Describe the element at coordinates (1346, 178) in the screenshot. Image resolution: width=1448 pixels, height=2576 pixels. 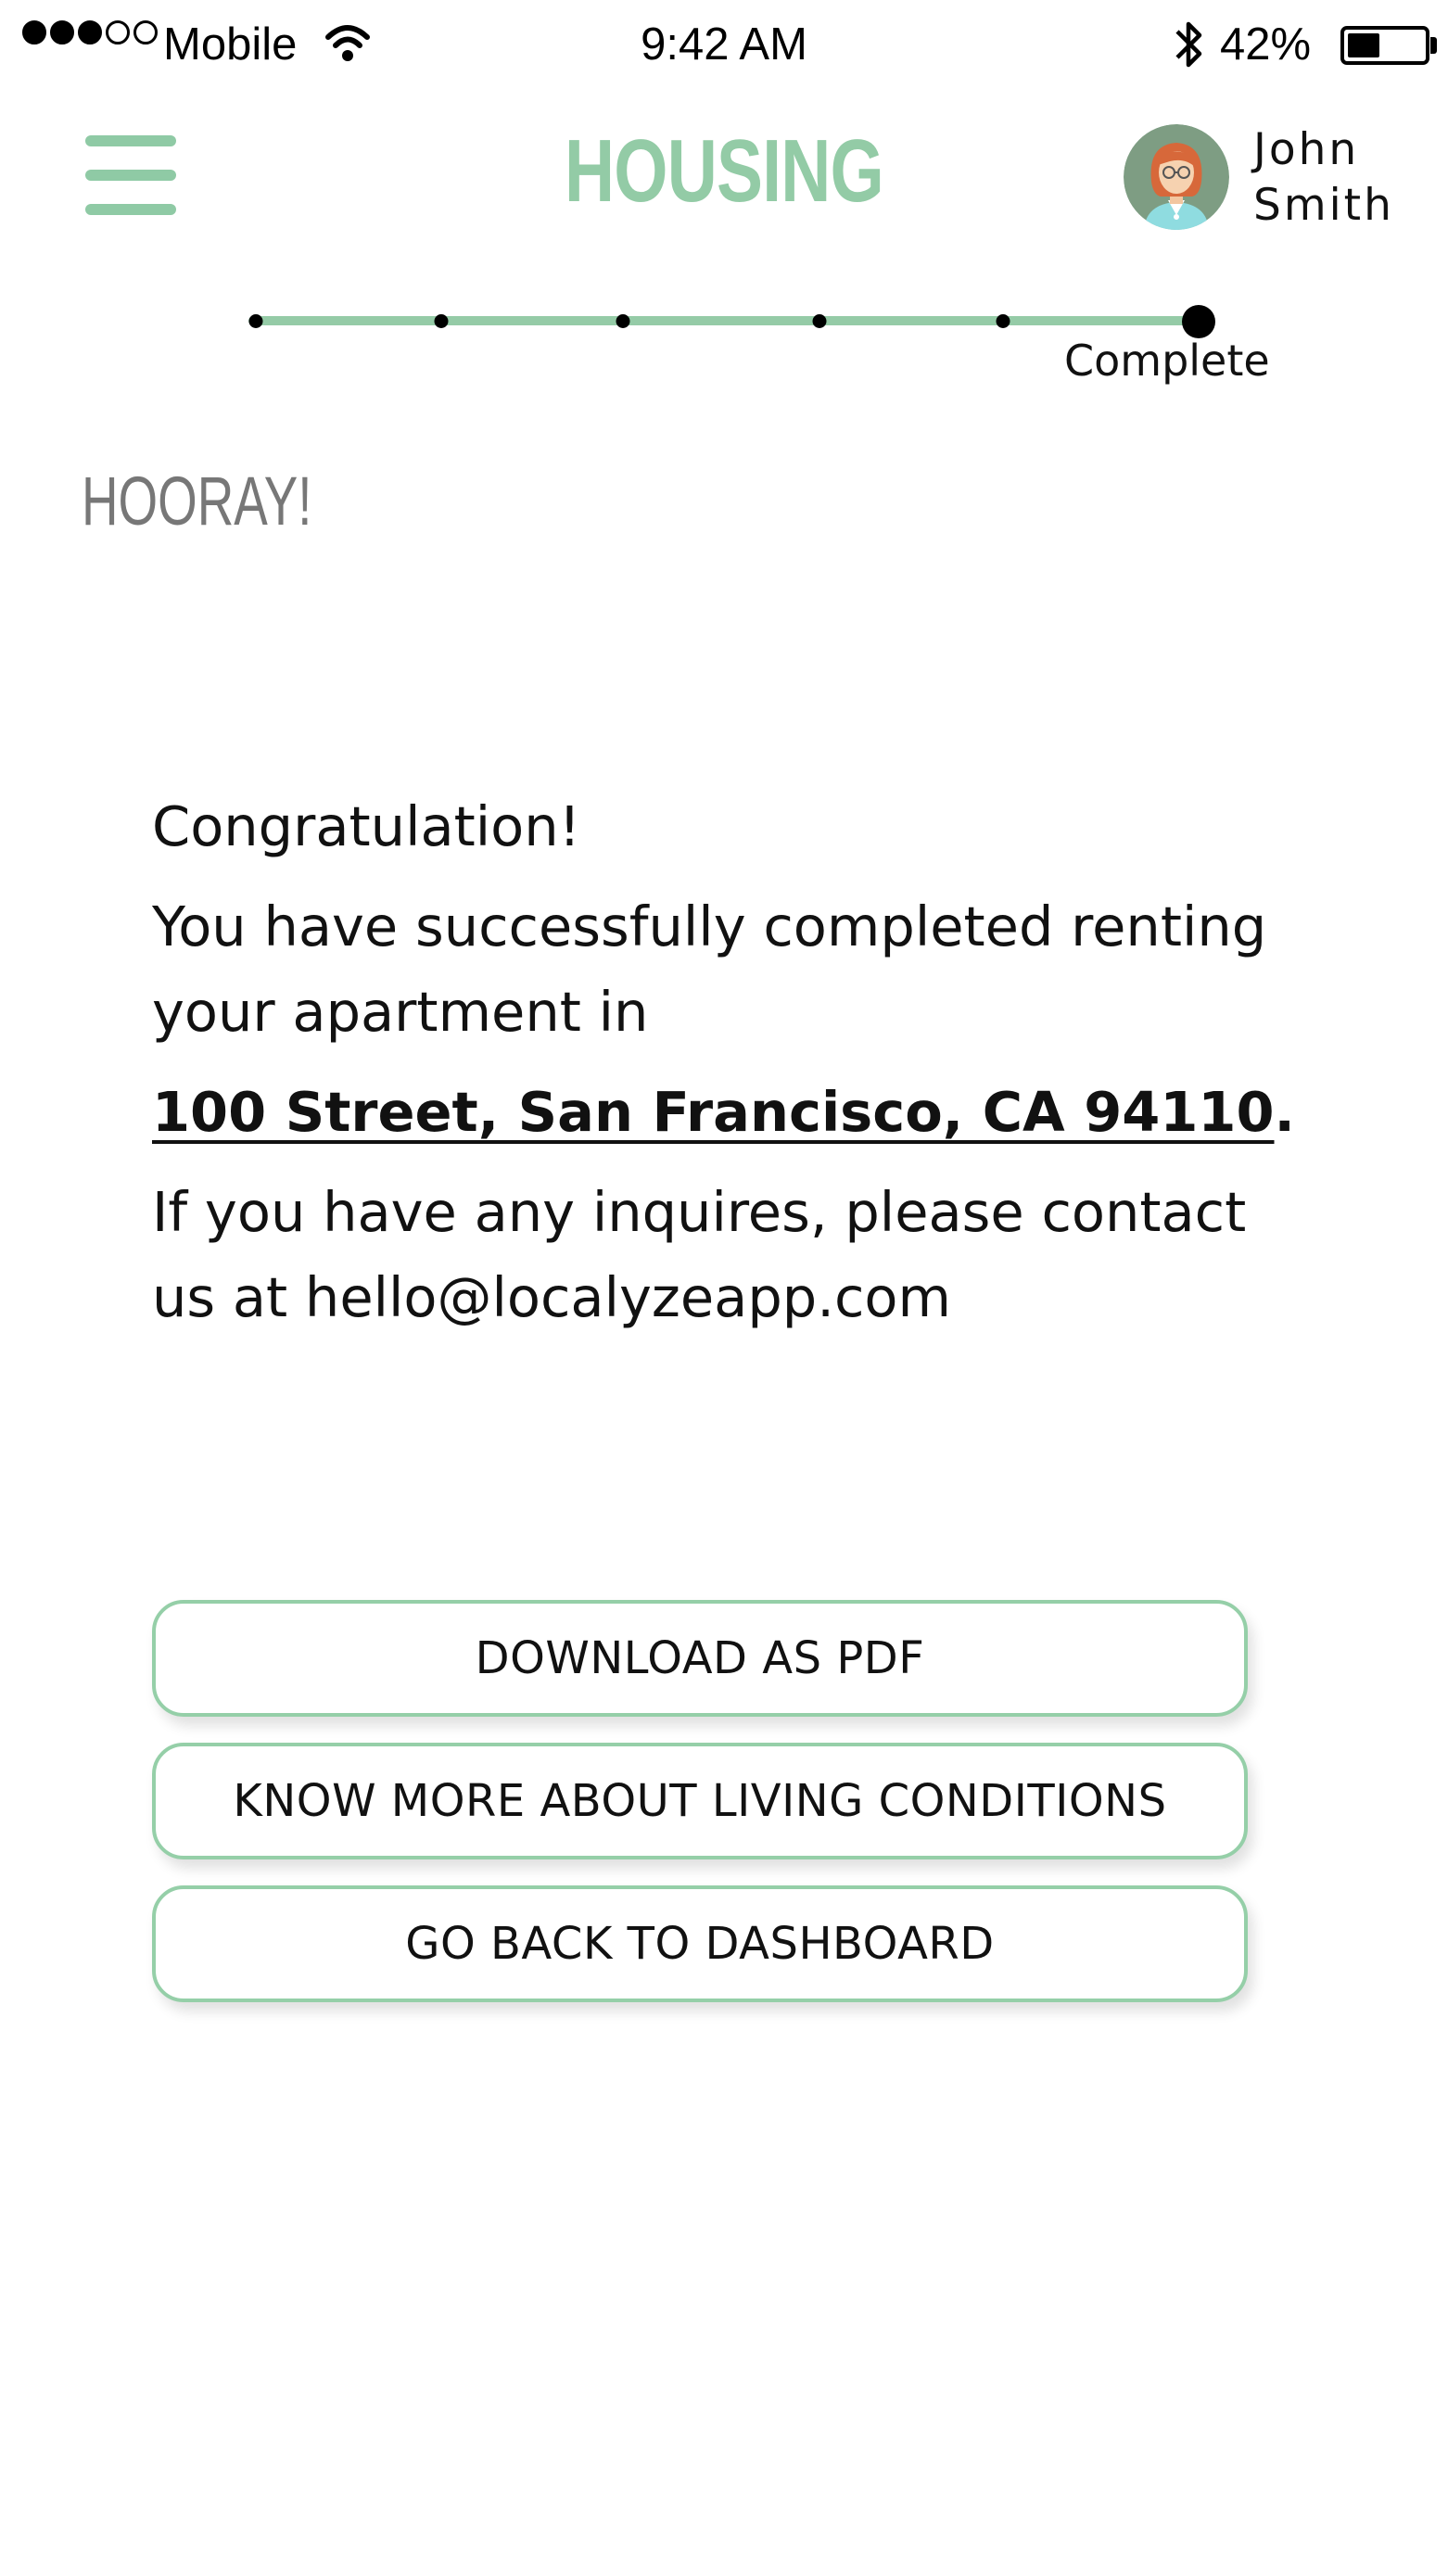
I see `user-name: John Smith` at that location.